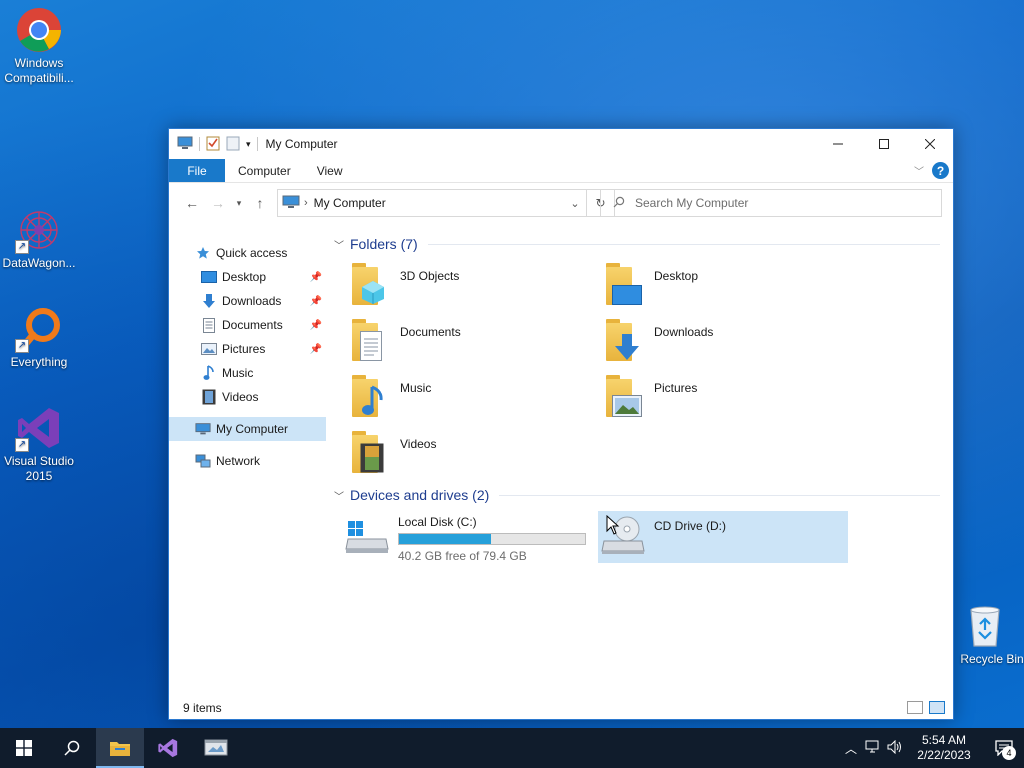  What do you see at coordinates (247, 325) in the screenshot?
I see `sidebar-item-documents: Documents 📌` at bounding box center [247, 325].